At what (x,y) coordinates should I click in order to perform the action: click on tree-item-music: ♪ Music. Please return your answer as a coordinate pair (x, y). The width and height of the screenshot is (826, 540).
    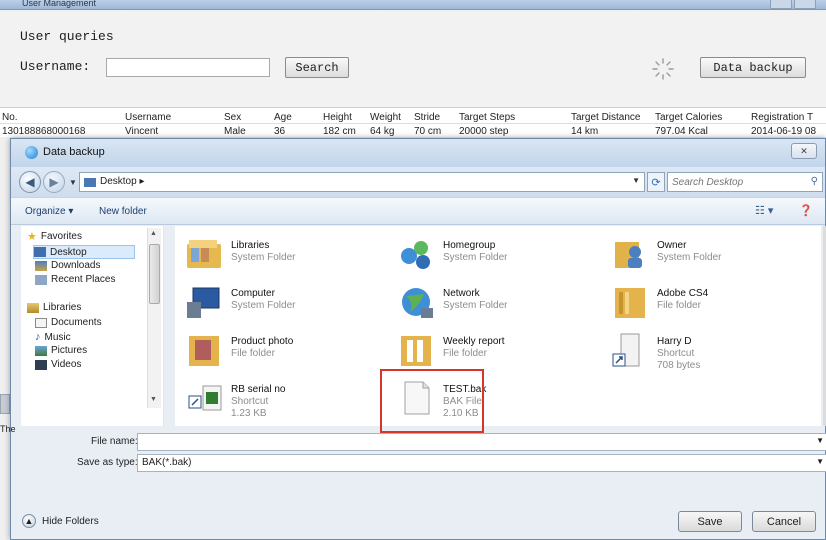
    Looking at the image, I should click on (53, 337).